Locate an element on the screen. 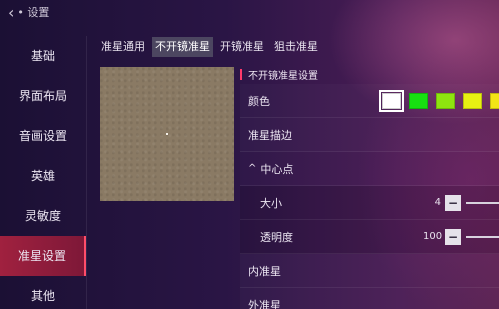 This screenshot has width=499, height=309. sidebar-item-other: 其他 is located at coordinates (43, 292).